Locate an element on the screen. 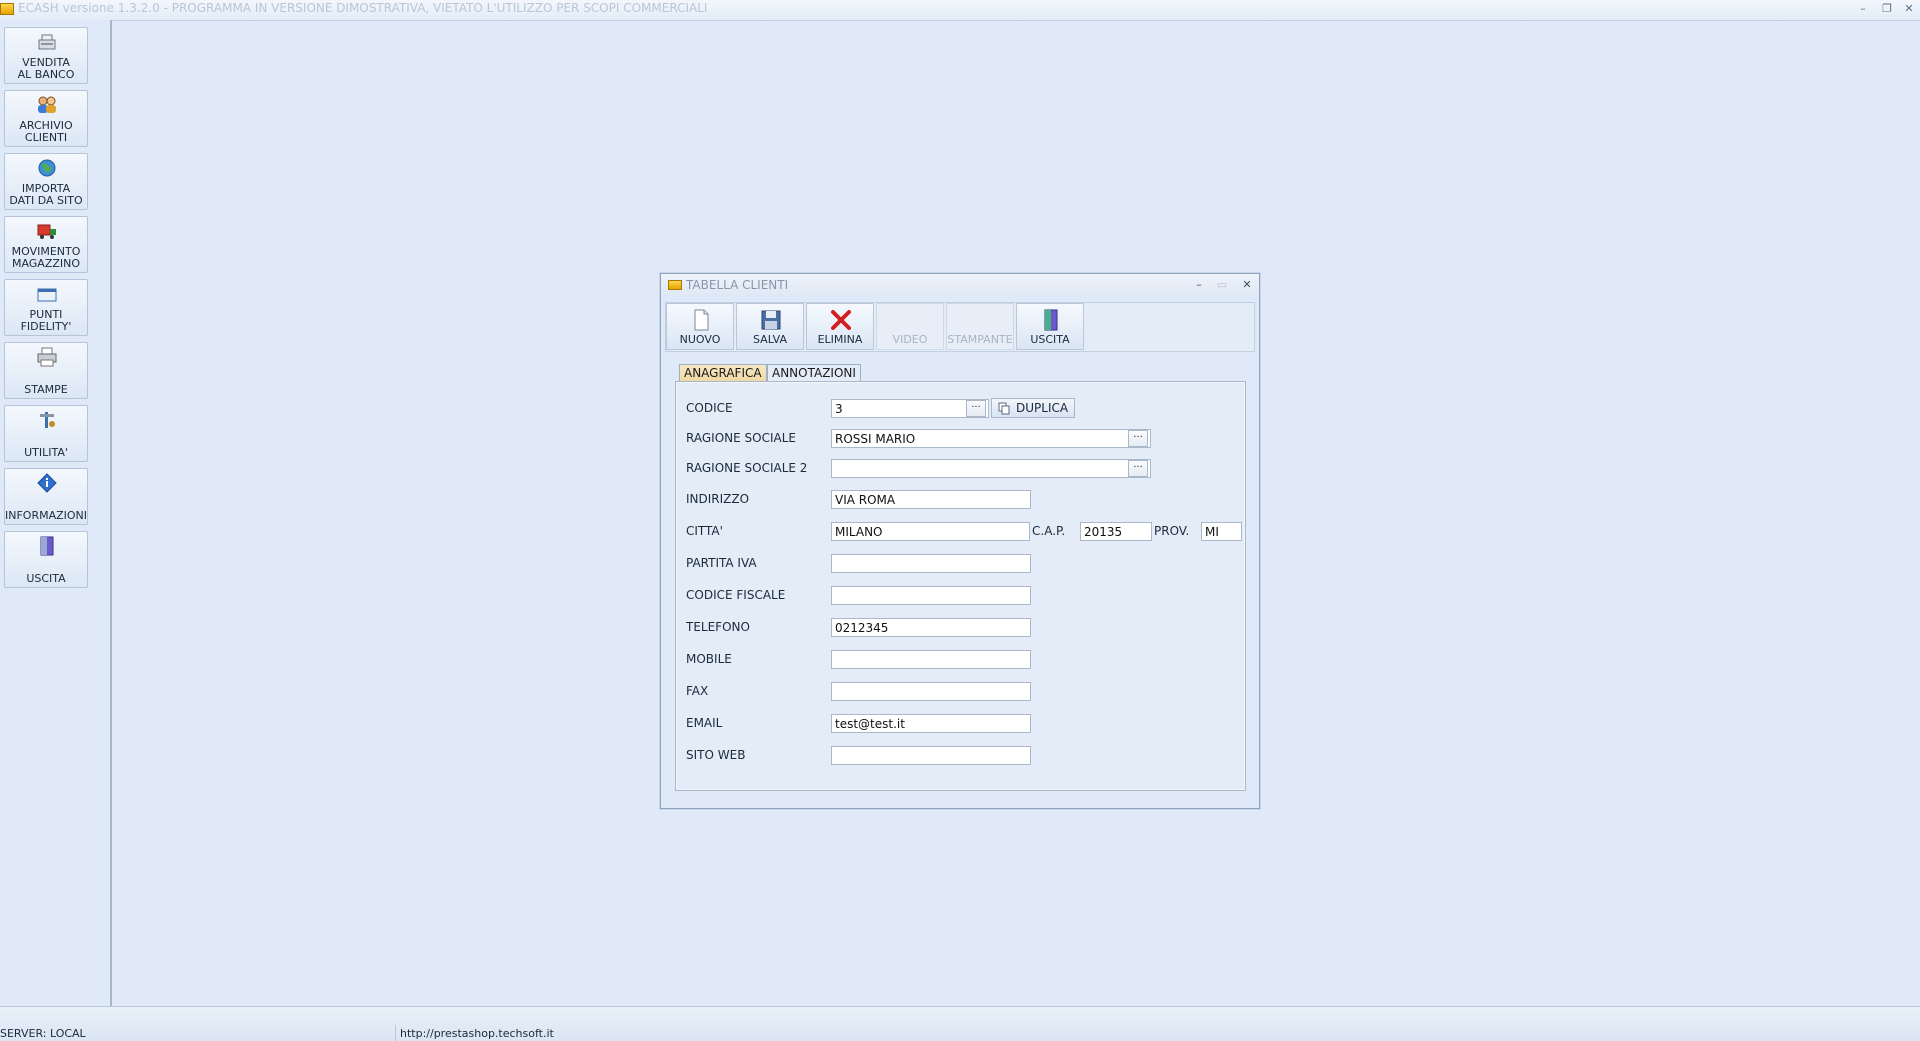 Image resolution: width=1920 pixels, height=1041 pixels. partita-iva-label: PARTITA IVA is located at coordinates (721, 563).